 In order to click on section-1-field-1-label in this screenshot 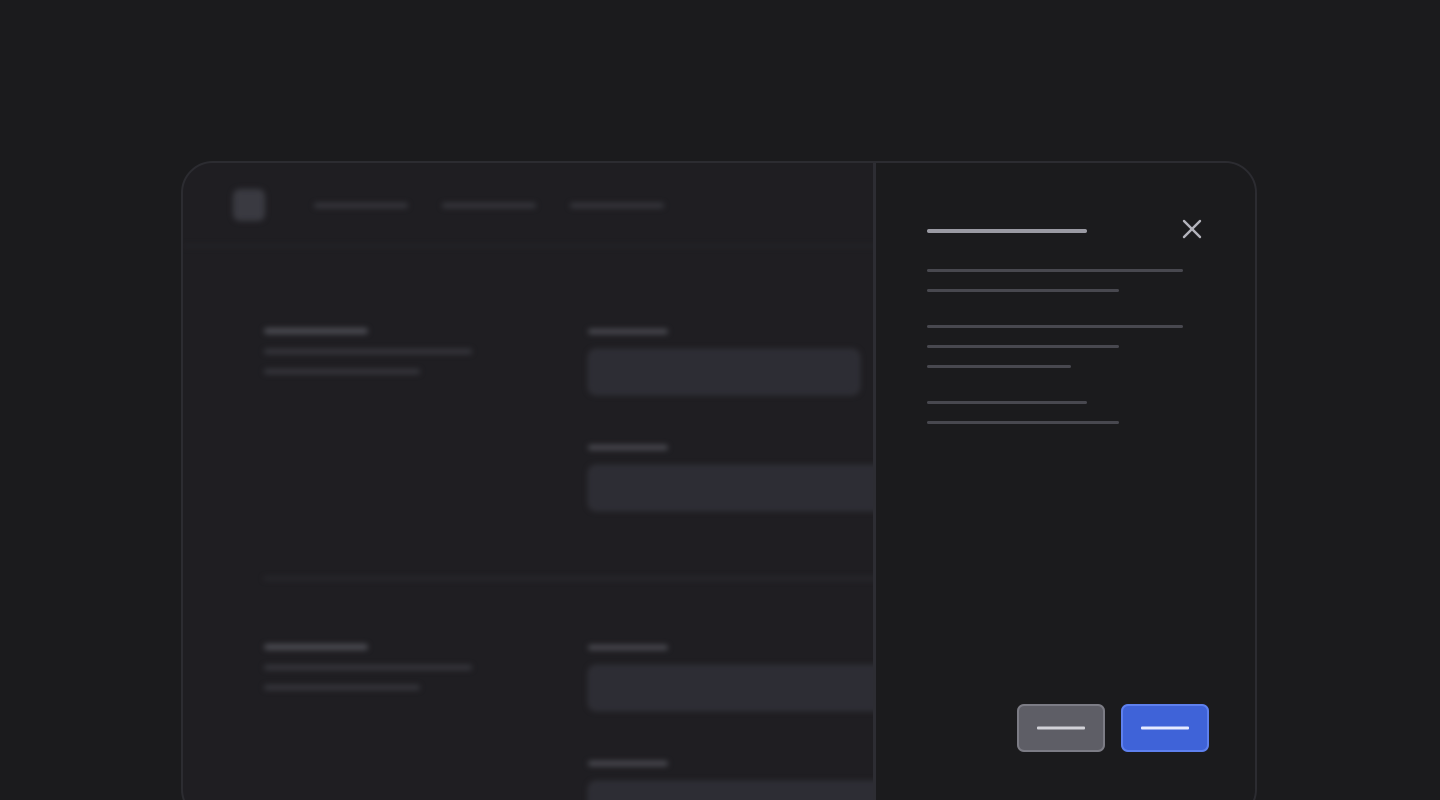, I will do `click(628, 331)`.